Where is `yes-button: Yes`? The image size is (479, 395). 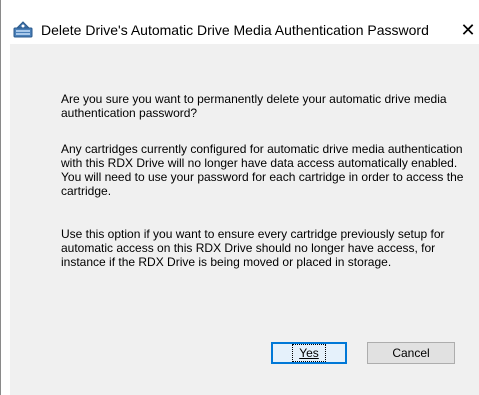
yes-button: Yes is located at coordinates (309, 353).